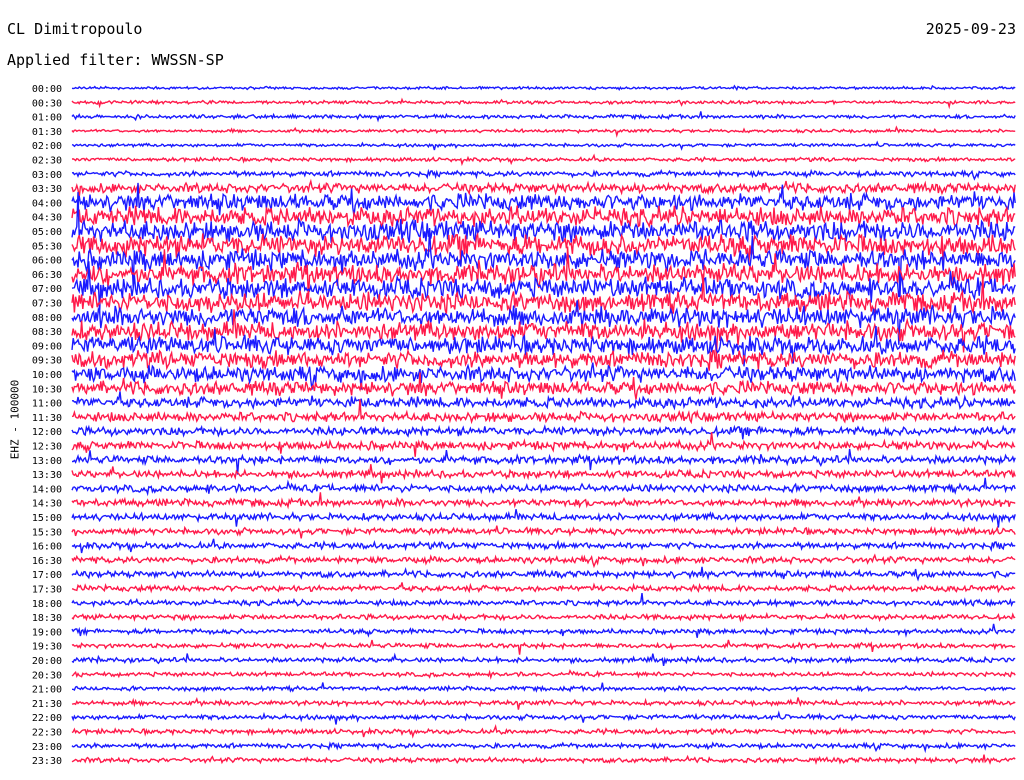  I want to click on time-tick-label: 04:30, so click(47, 218).